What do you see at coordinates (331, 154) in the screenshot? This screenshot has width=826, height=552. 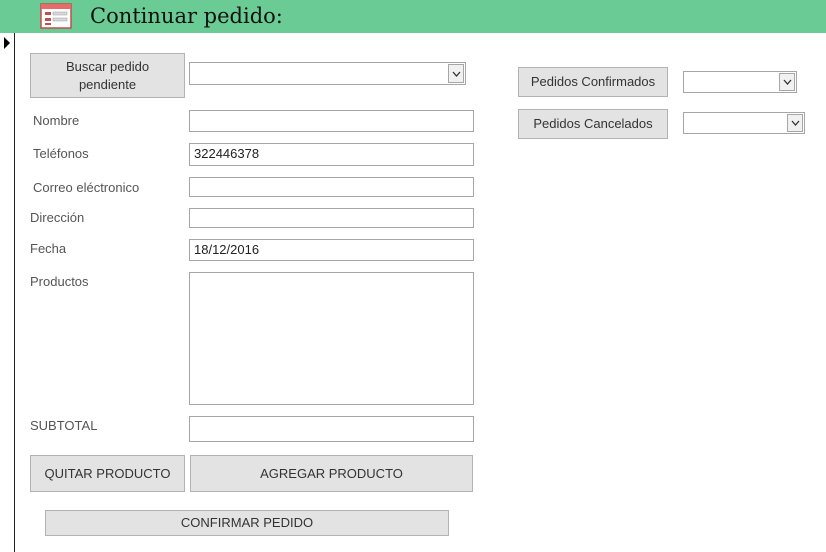 I see `telefonos-field: 322446378` at bounding box center [331, 154].